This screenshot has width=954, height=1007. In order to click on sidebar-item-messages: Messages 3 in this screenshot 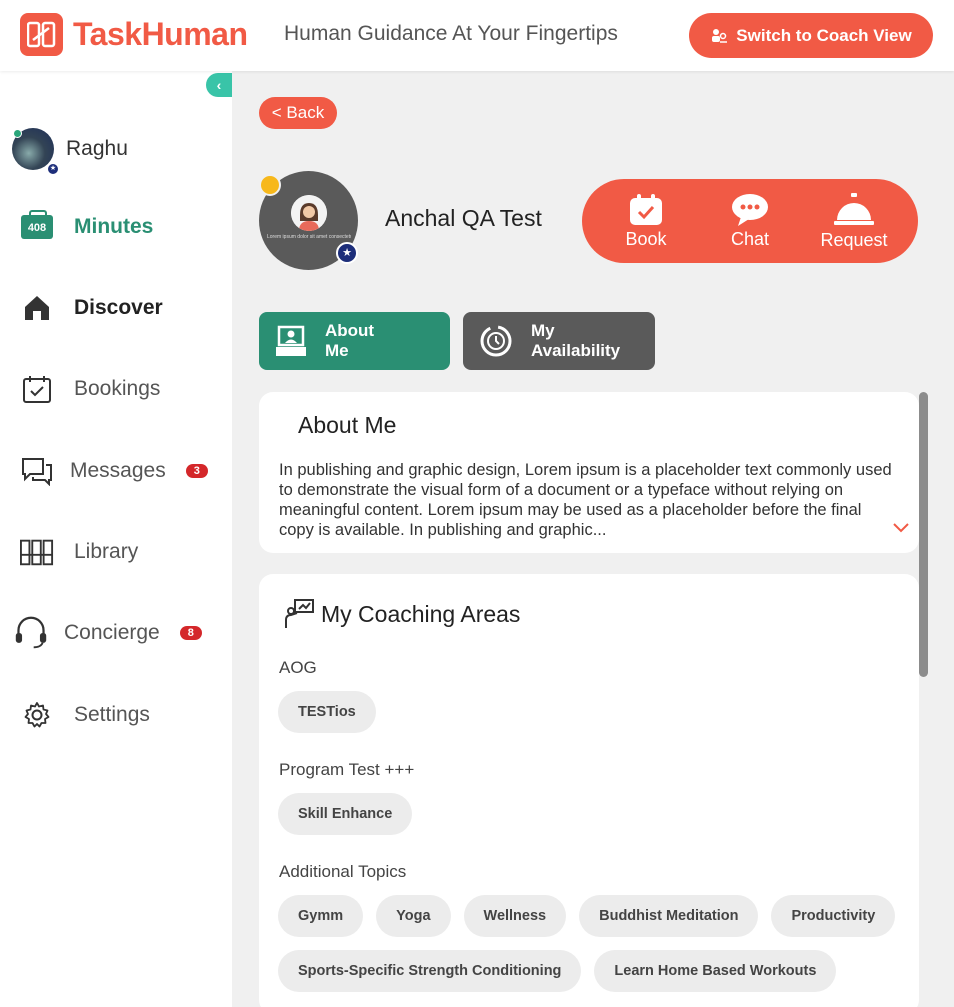, I will do `click(120, 471)`.